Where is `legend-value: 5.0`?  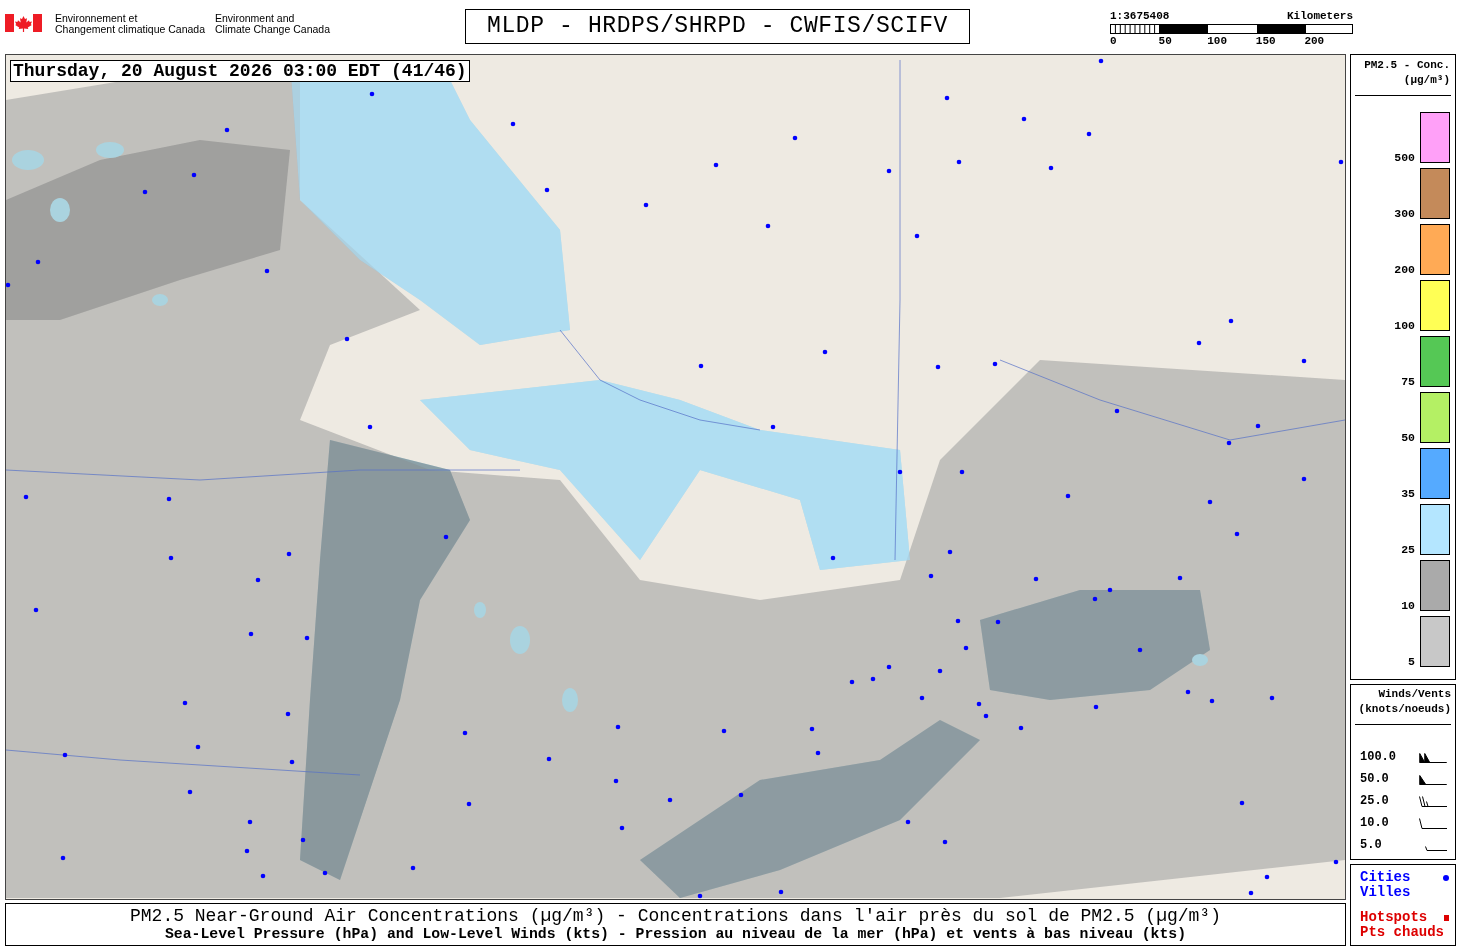
legend-value: 5.0 is located at coordinates (1371, 845).